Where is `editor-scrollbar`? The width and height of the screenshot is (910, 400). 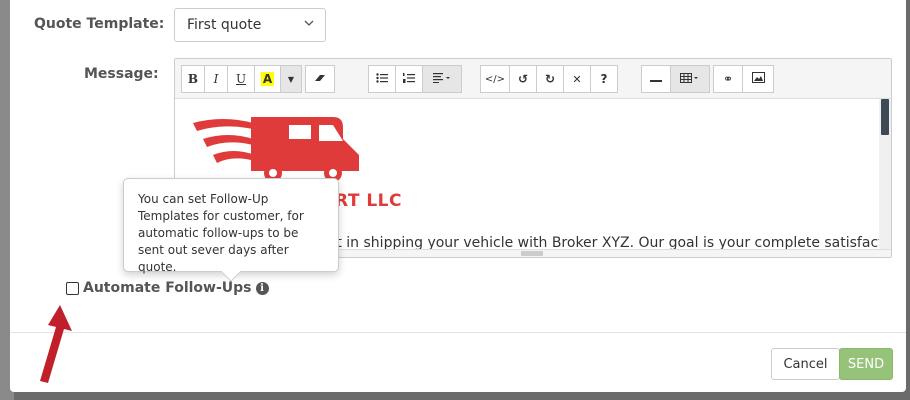
editor-scrollbar is located at coordinates (885, 175).